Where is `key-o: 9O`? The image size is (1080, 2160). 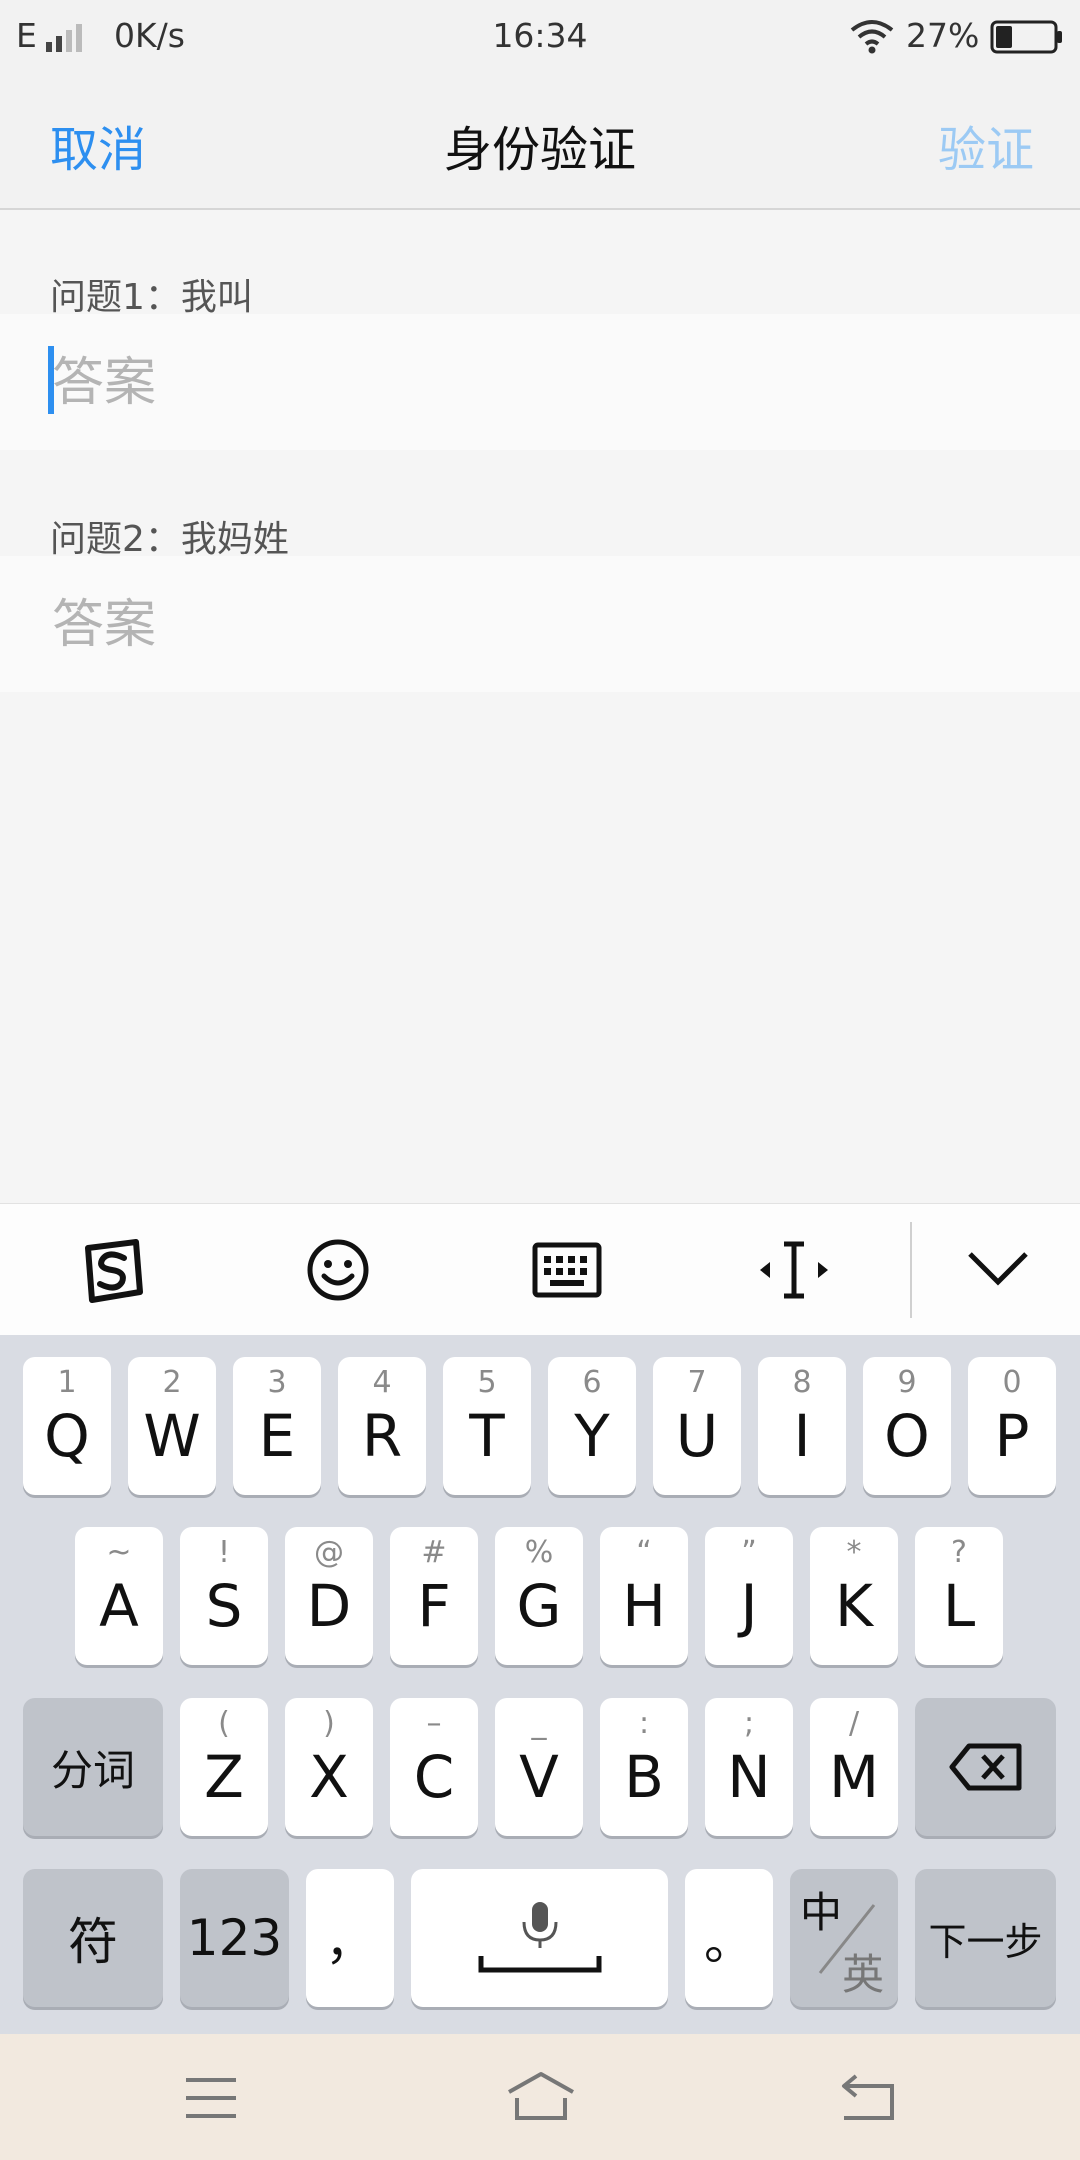
key-o: 9O is located at coordinates (907, 1426).